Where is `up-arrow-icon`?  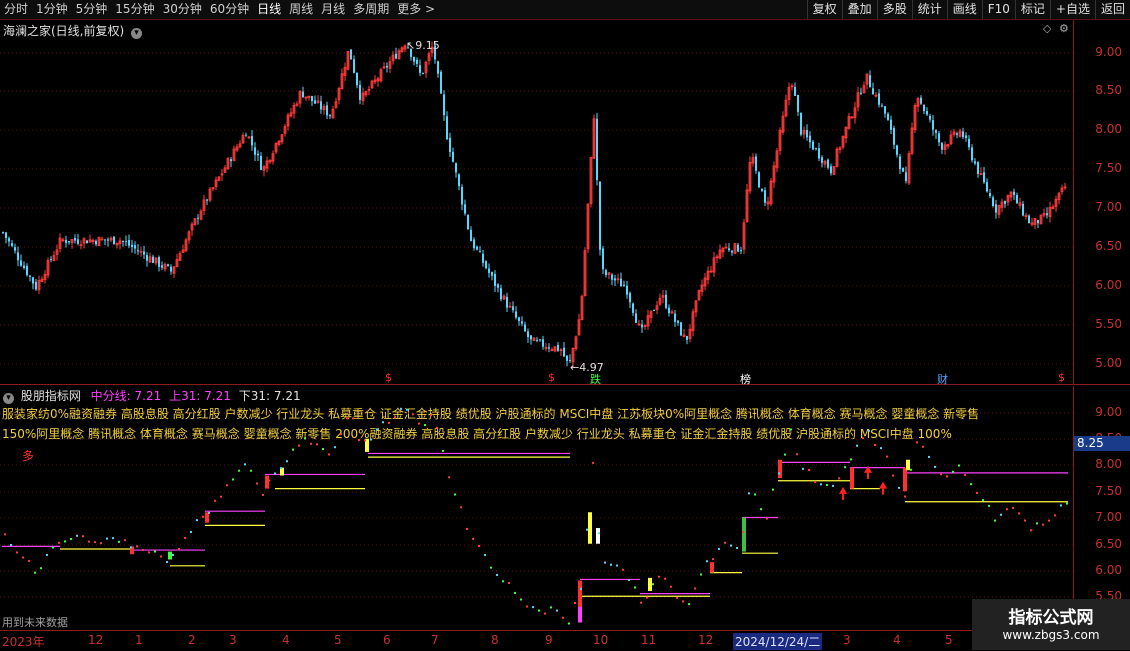 up-arrow-icon is located at coordinates (883, 485).